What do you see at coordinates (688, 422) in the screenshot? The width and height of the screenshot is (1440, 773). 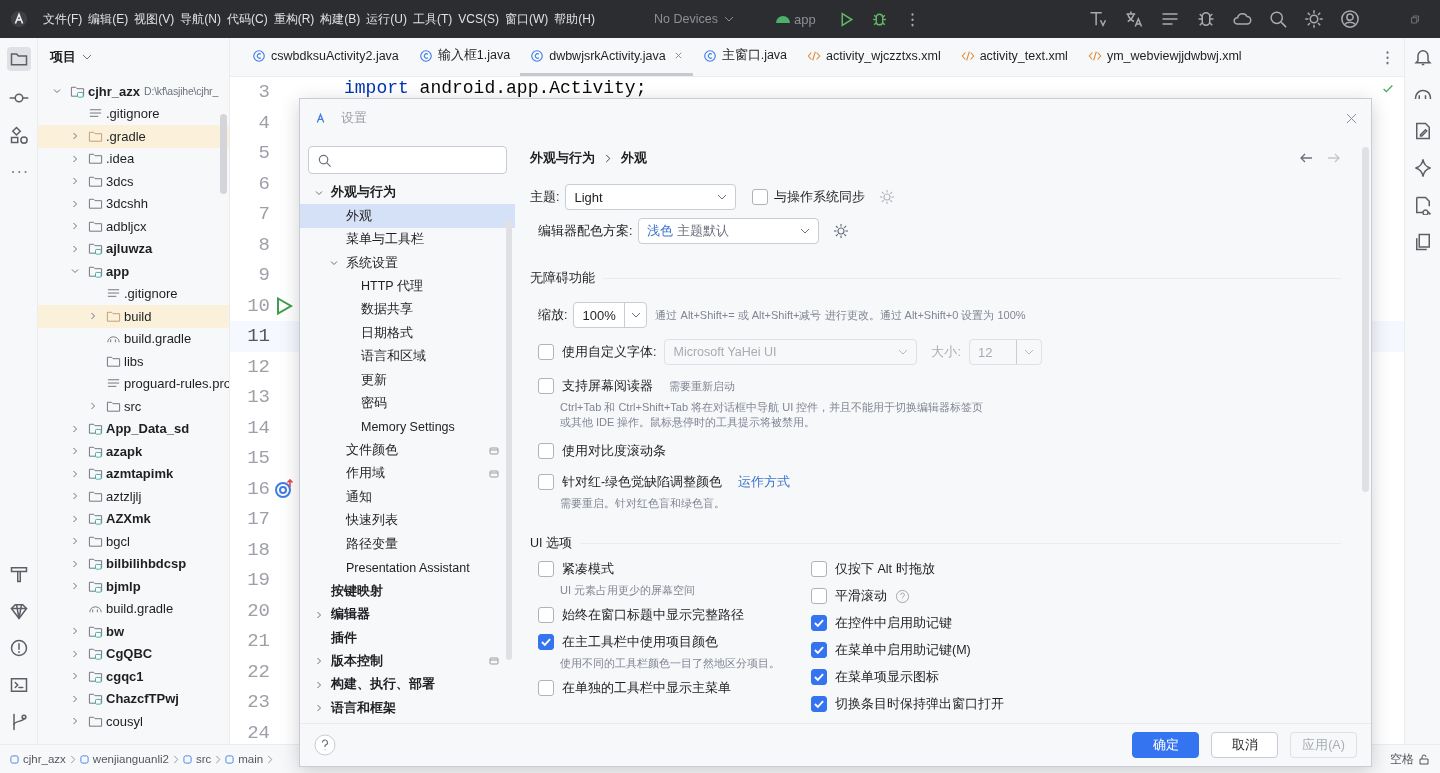 I see `description-text: 或其他 IDE 操作。鼠标悬停时的工具提示将被禁用。` at bounding box center [688, 422].